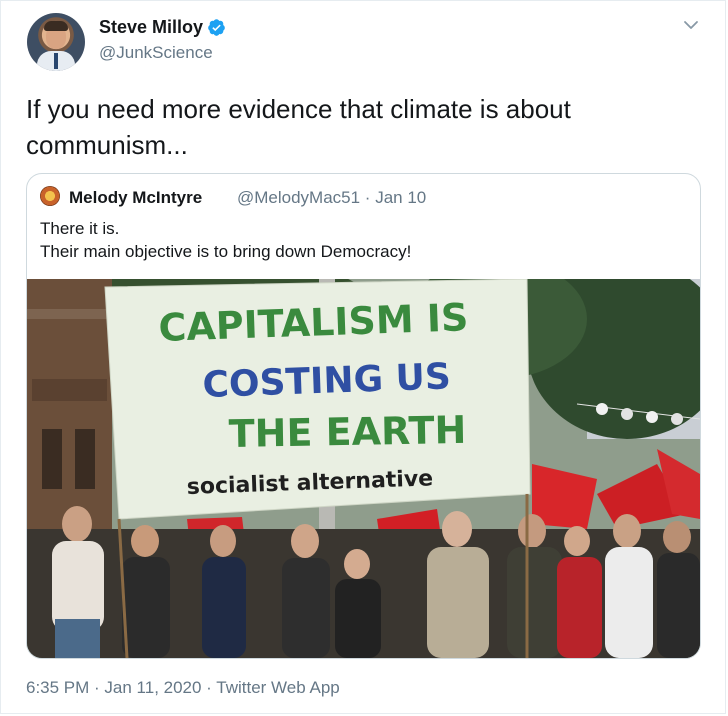  What do you see at coordinates (347, 432) in the screenshot?
I see `banner-line-3: THE EARTH` at bounding box center [347, 432].